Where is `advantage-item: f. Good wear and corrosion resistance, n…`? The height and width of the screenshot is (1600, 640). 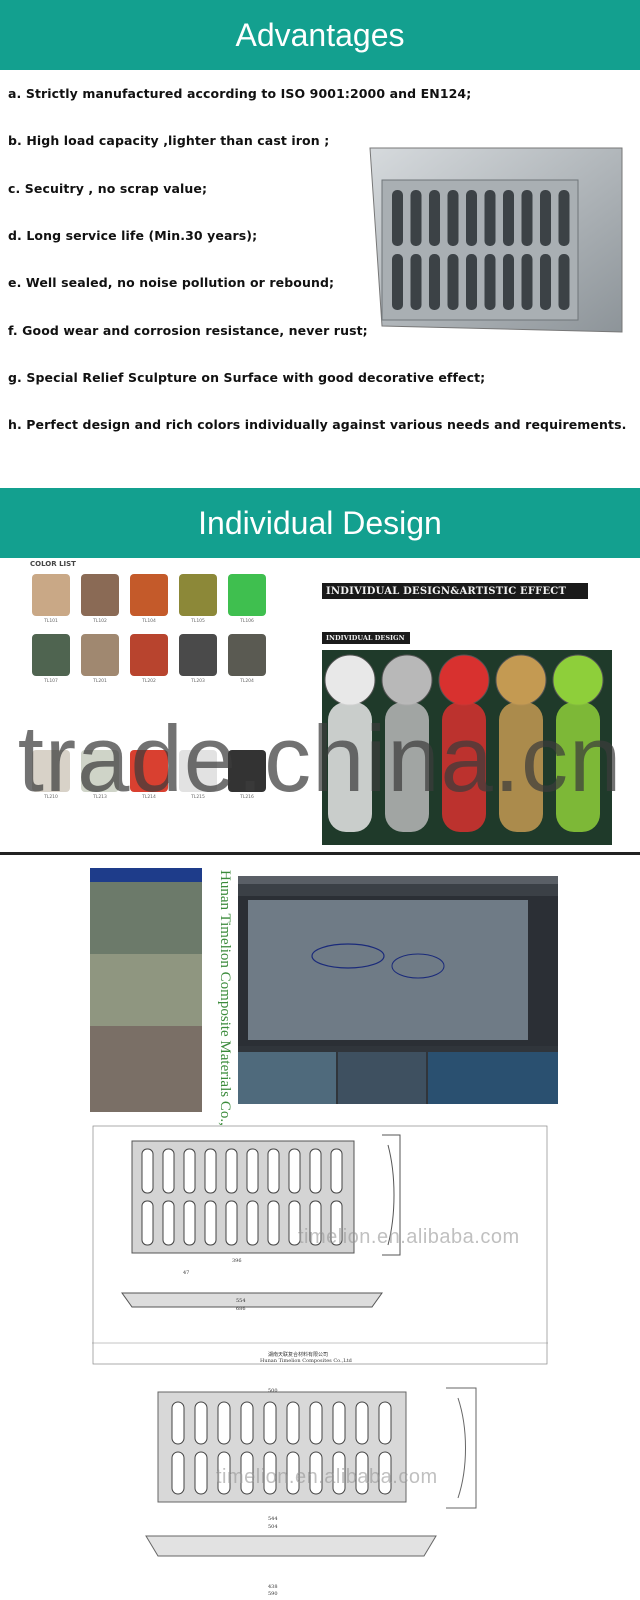 advantage-item: f. Good wear and corrosion resistance, n… is located at coordinates (188, 330).